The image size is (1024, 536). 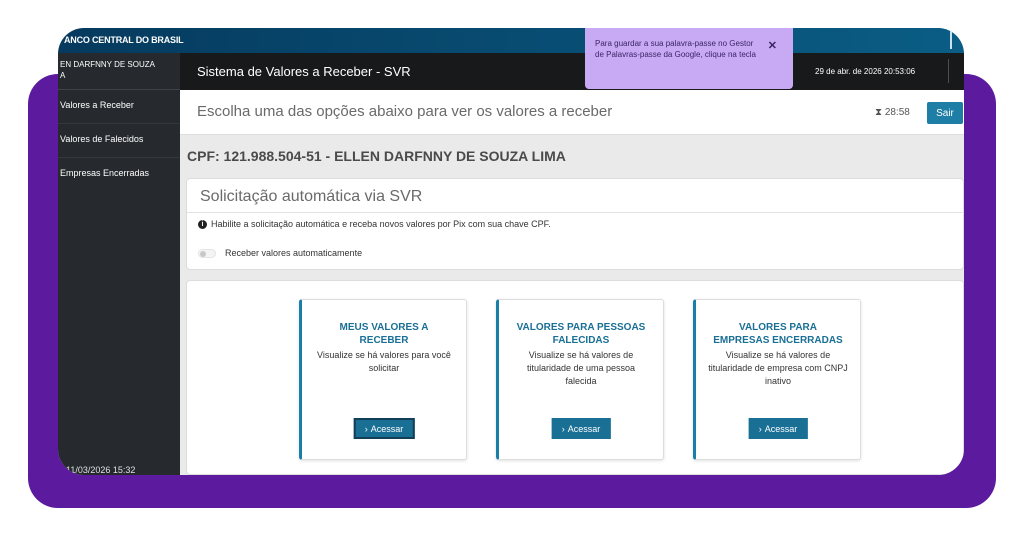 I want to click on auto-receive-toggle-row: Receber valores automaticamente, so click(x=280, y=253).